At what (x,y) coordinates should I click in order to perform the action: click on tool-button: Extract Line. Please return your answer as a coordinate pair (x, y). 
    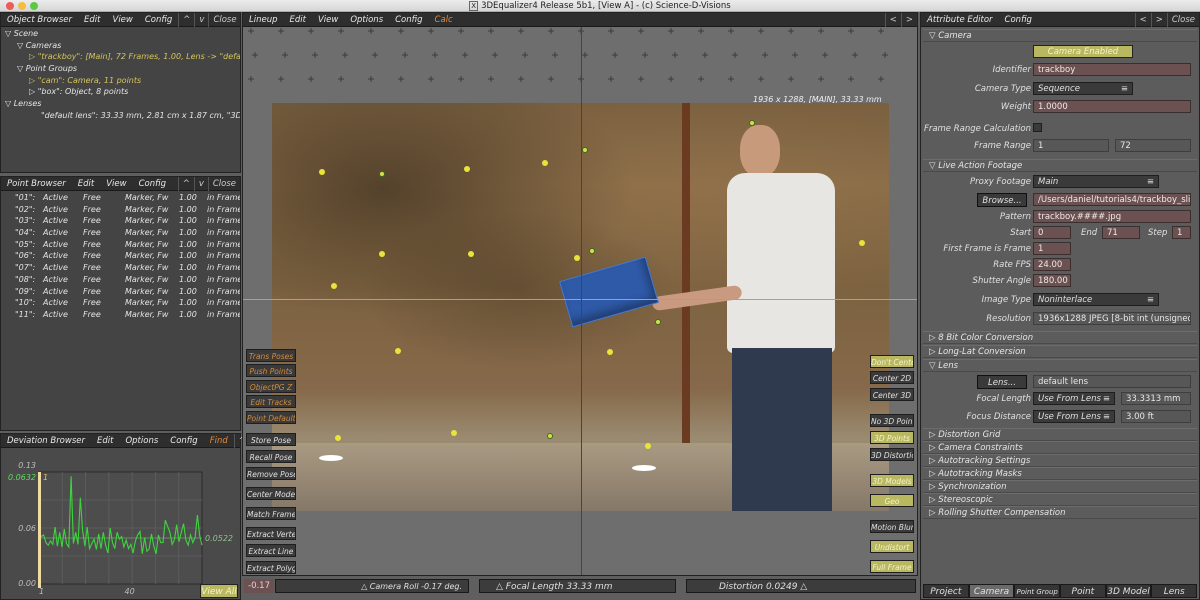
    Looking at the image, I should click on (271, 550).